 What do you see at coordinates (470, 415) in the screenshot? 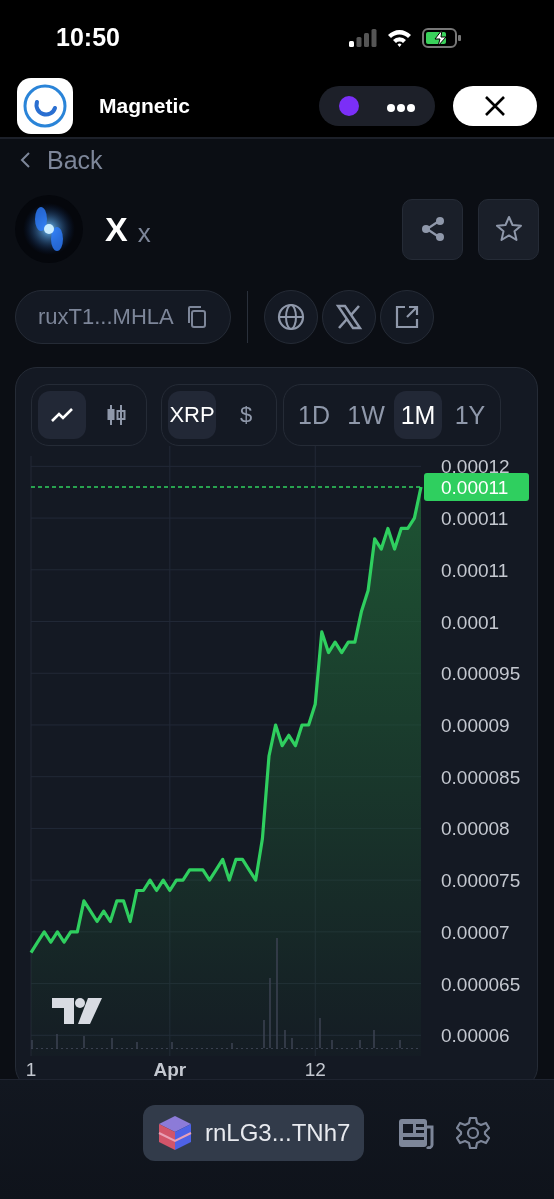
I see `range-tab: 1Y` at bounding box center [470, 415].